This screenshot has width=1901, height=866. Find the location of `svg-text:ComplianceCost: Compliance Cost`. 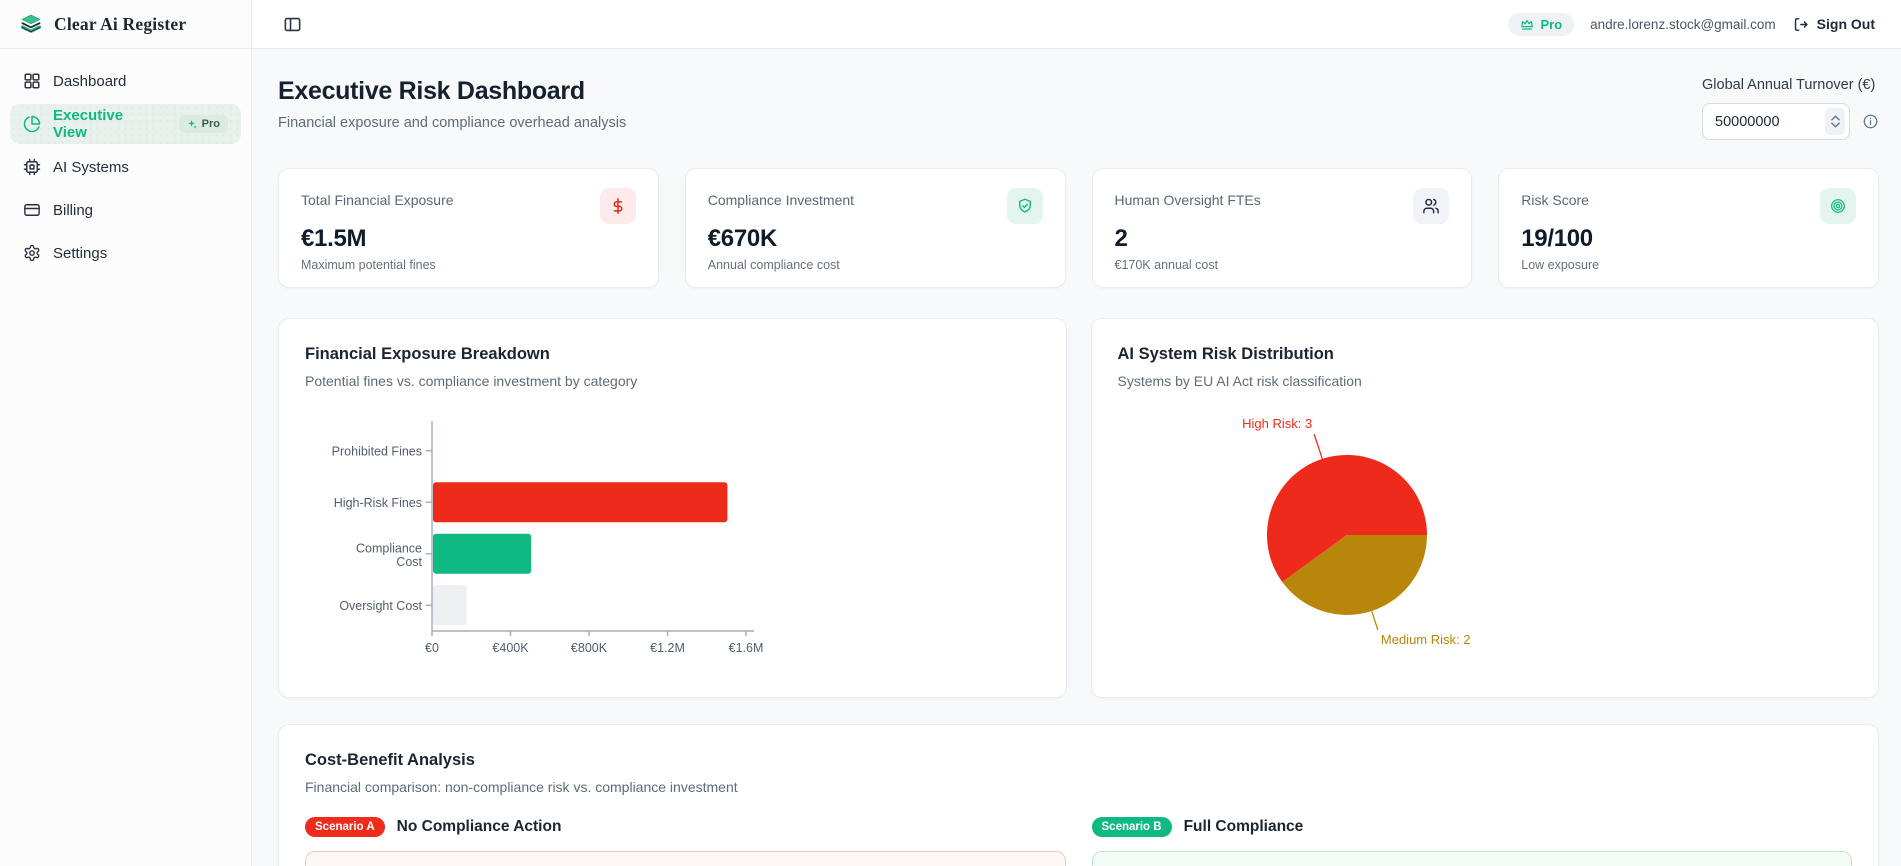

svg-text:ComplianceCost: Compliance Cost is located at coordinates (389, 555).